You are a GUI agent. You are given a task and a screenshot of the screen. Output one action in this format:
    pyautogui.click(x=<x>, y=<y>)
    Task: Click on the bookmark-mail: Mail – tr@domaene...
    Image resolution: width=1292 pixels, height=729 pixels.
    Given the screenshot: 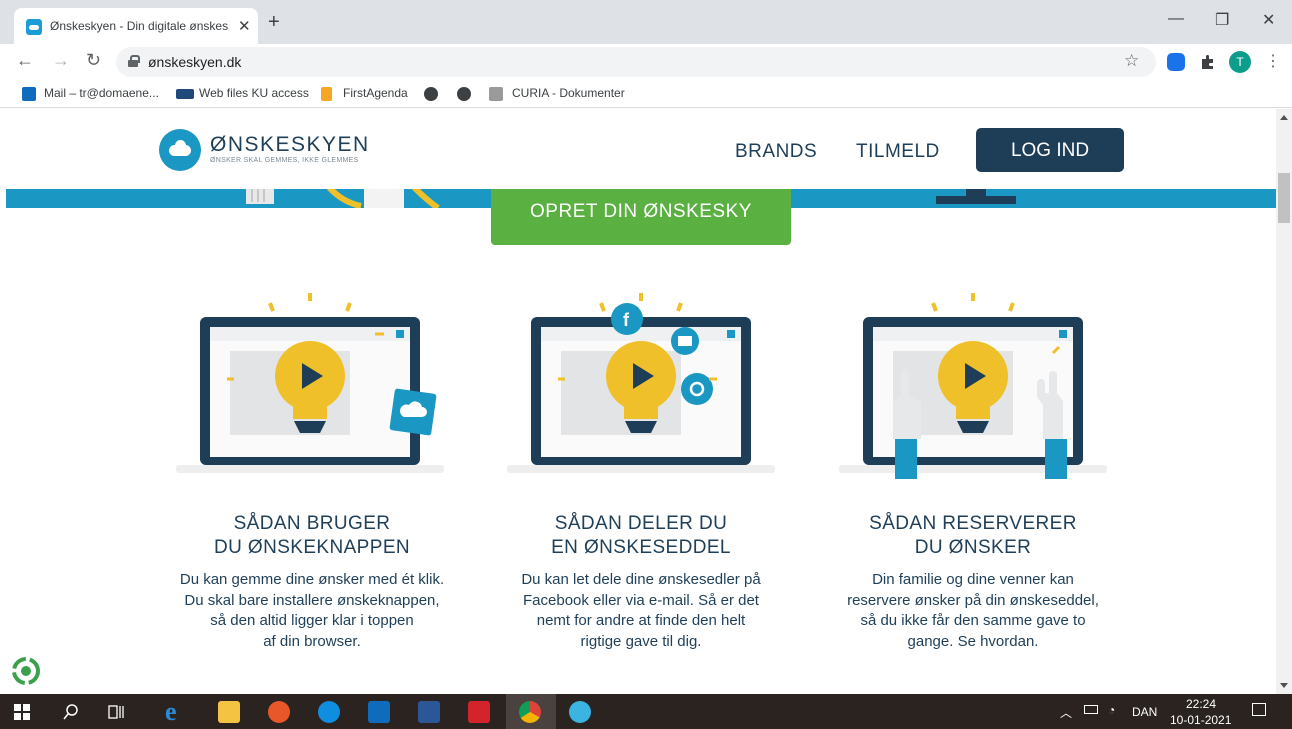 What is the action you would take?
    pyautogui.click(x=101, y=93)
    